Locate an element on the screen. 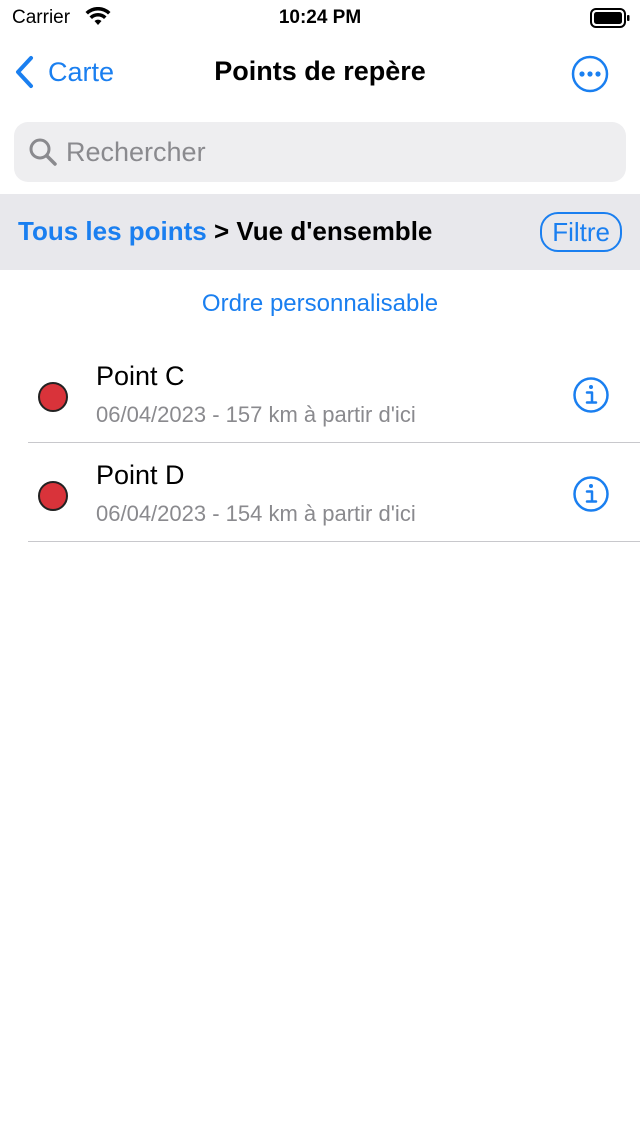 The image size is (640, 1136). ellipsis-circle-icon is located at coordinates (590, 74).